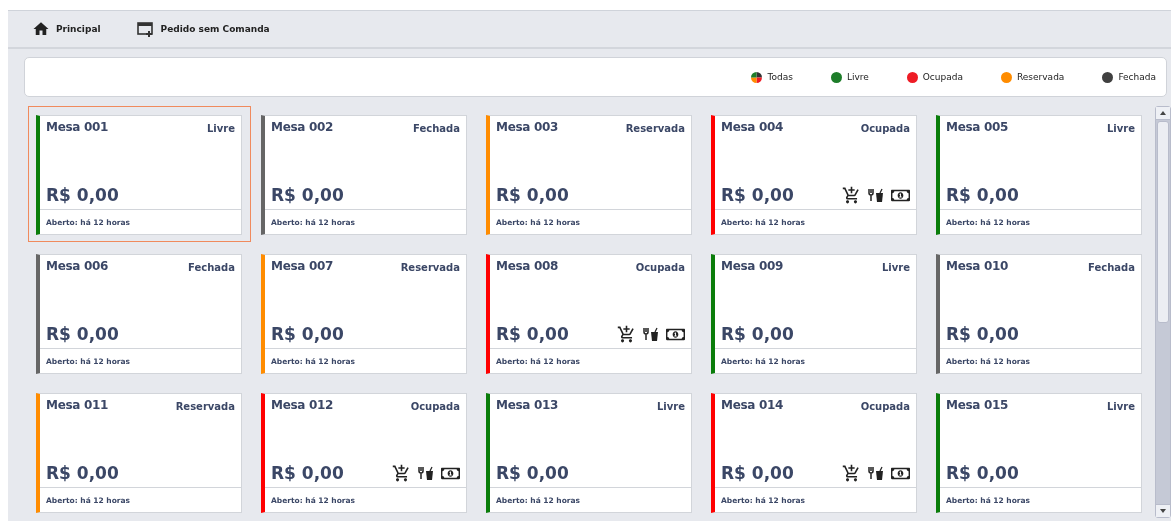 This screenshot has height=521, width=1171. Describe the element at coordinates (934, 77) in the screenshot. I see `status-filter: Ocupada` at that location.